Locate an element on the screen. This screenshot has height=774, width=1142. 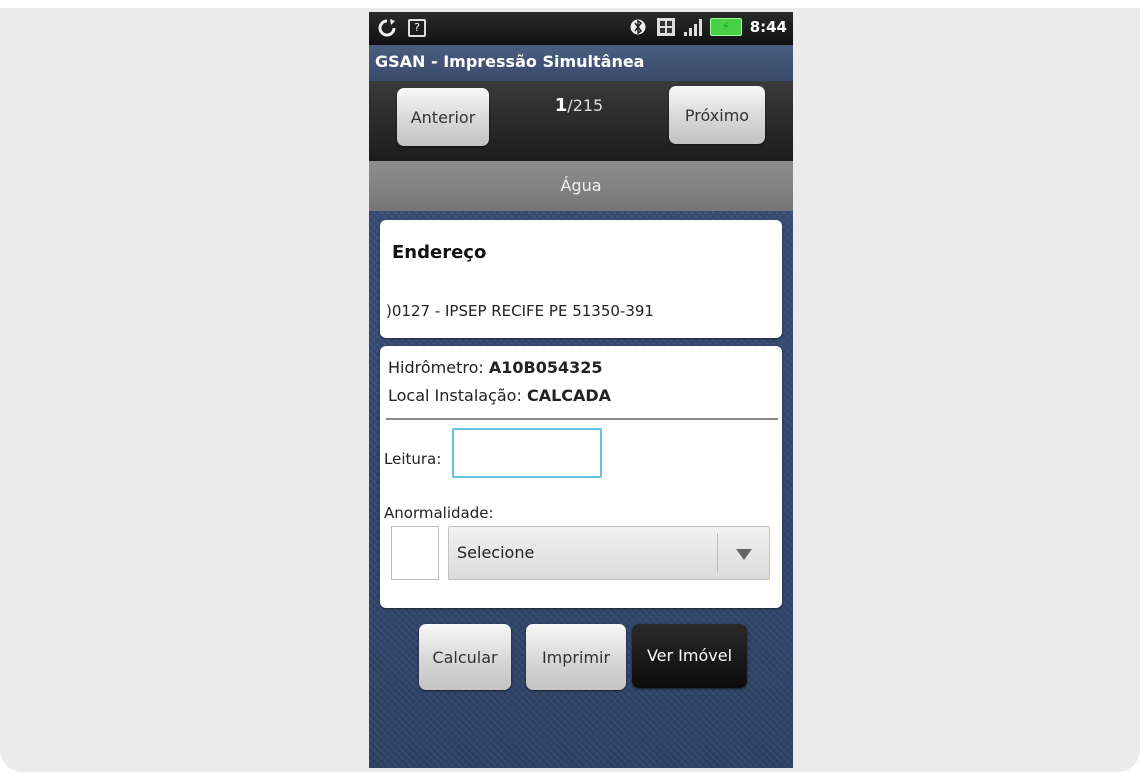
anomaly-code-input is located at coordinates (415, 553).